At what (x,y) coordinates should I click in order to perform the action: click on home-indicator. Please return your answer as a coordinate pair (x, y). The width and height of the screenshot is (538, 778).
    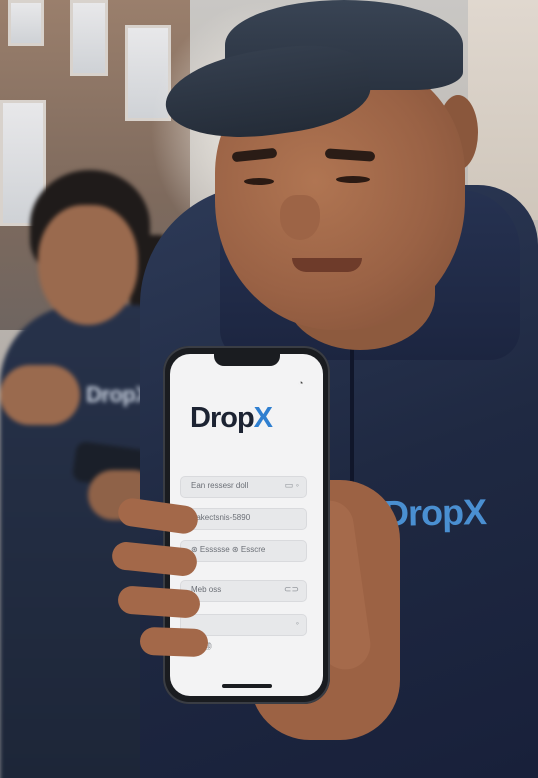
    Looking at the image, I should click on (247, 686).